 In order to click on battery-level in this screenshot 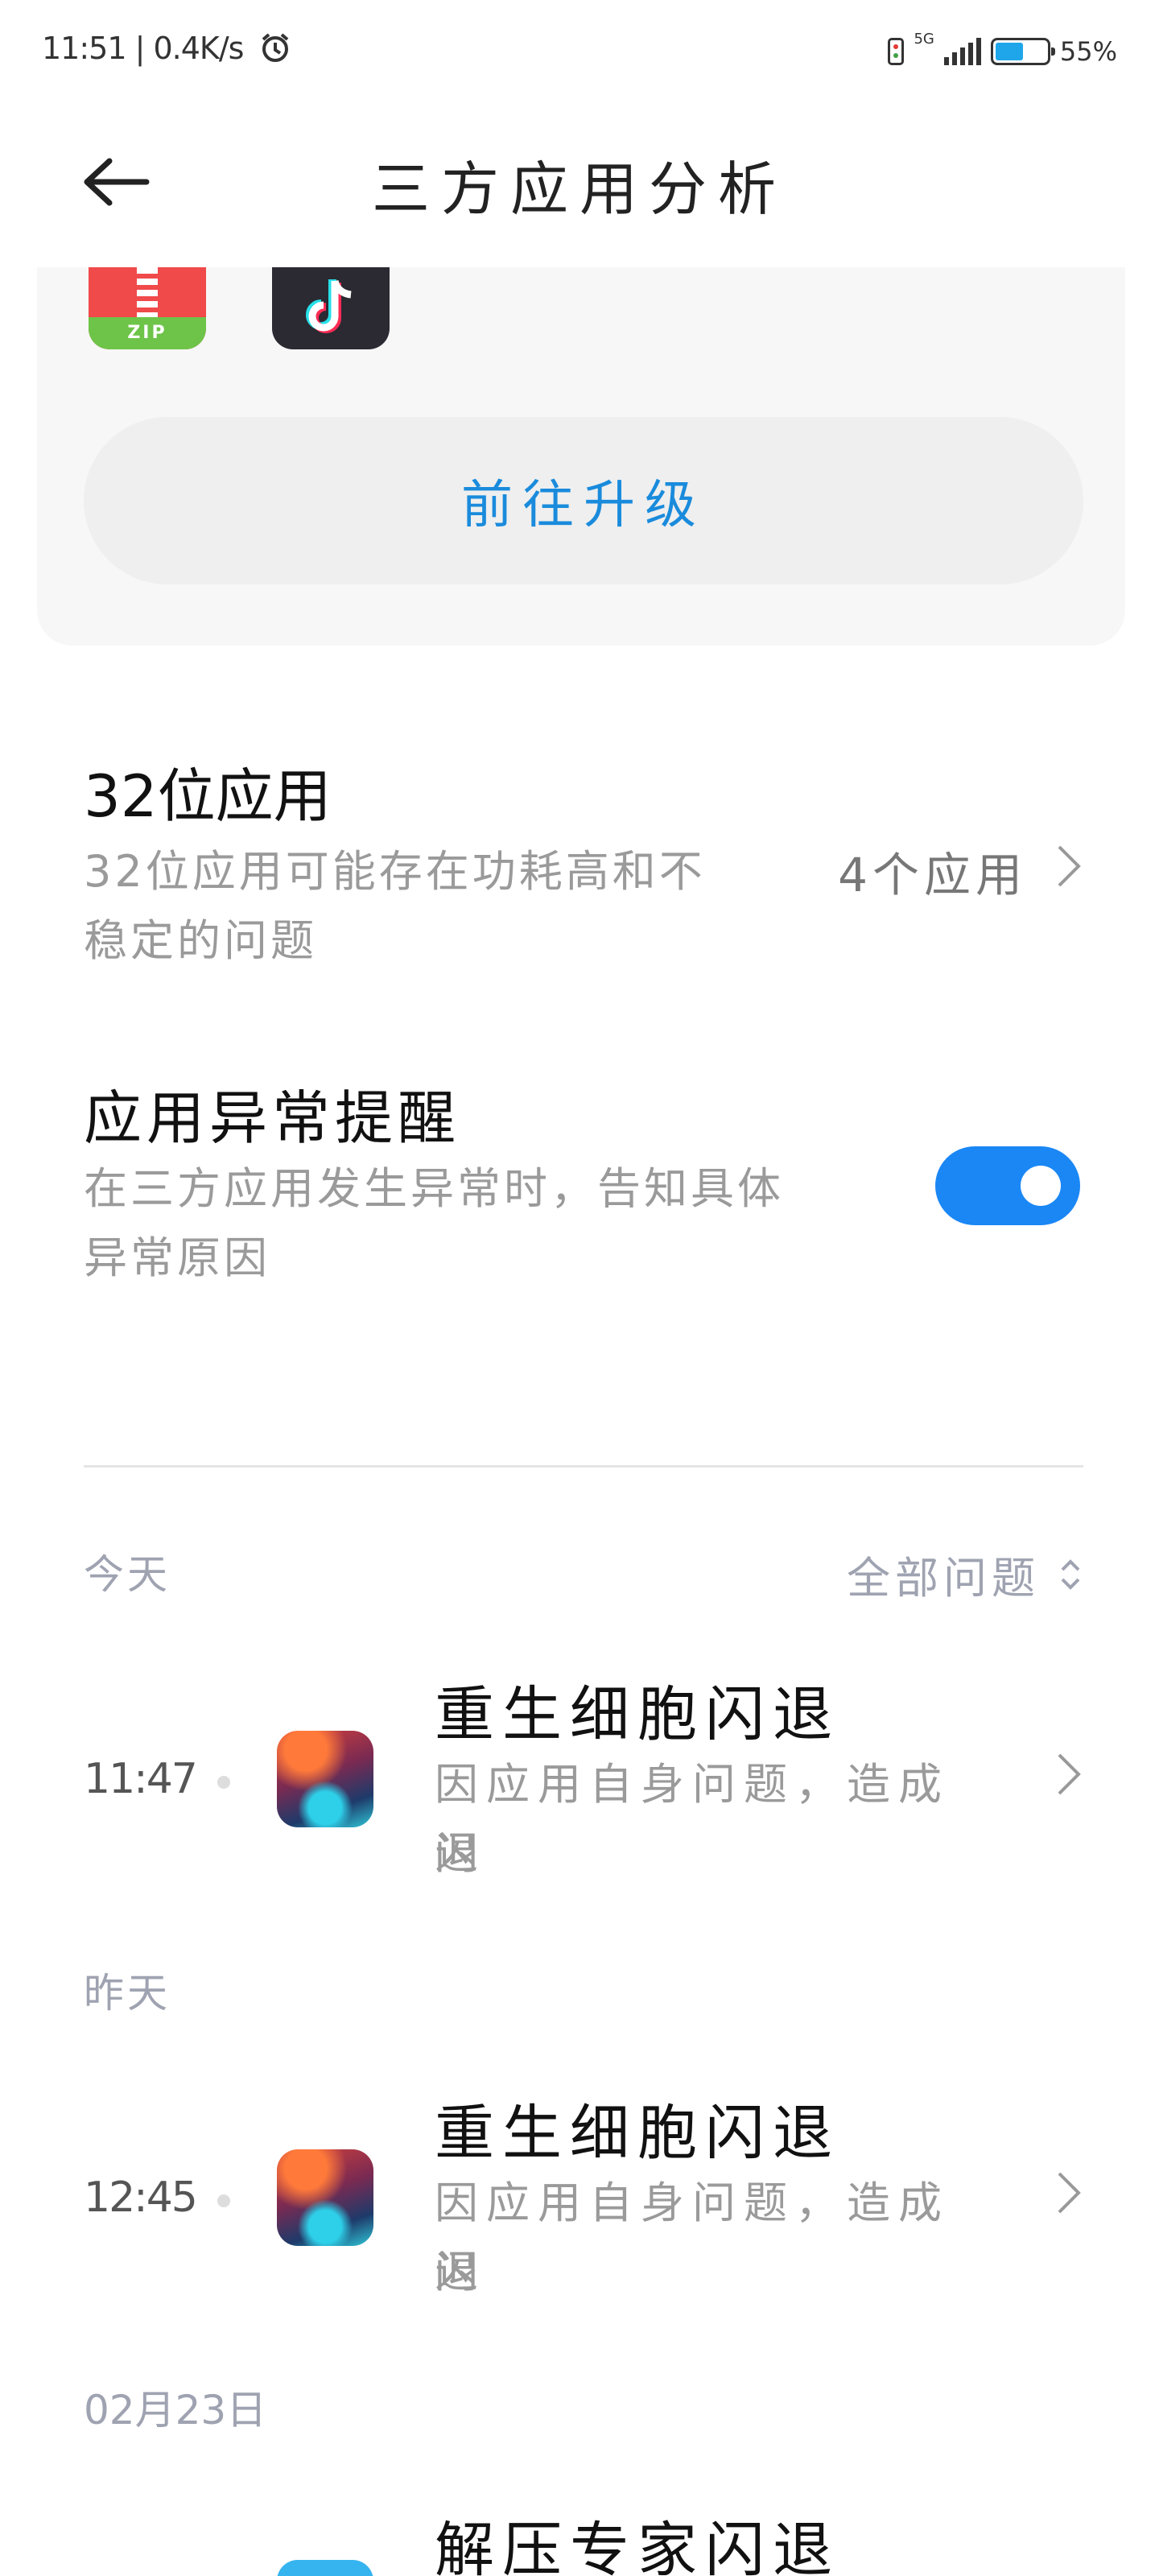, I will do `click(1009, 51)`.